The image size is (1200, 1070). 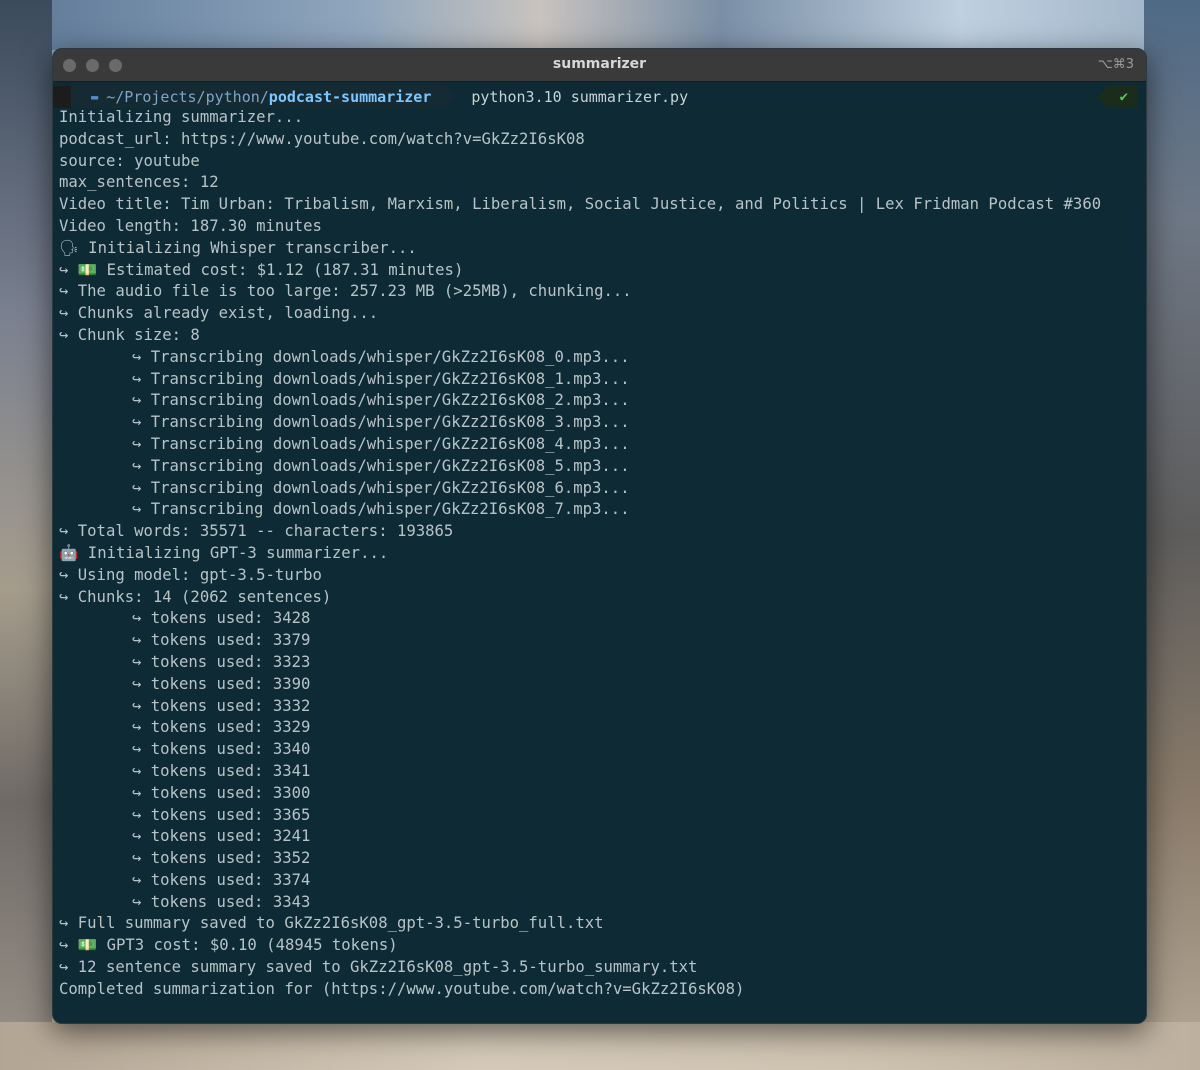 I want to click on output-line: source: youtube, so click(x=129, y=160).